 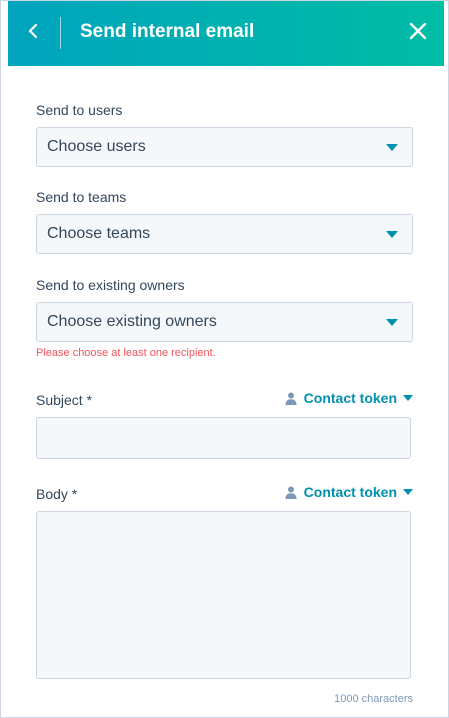 I want to click on body-contact-token-button: Contact token, so click(x=349, y=492).